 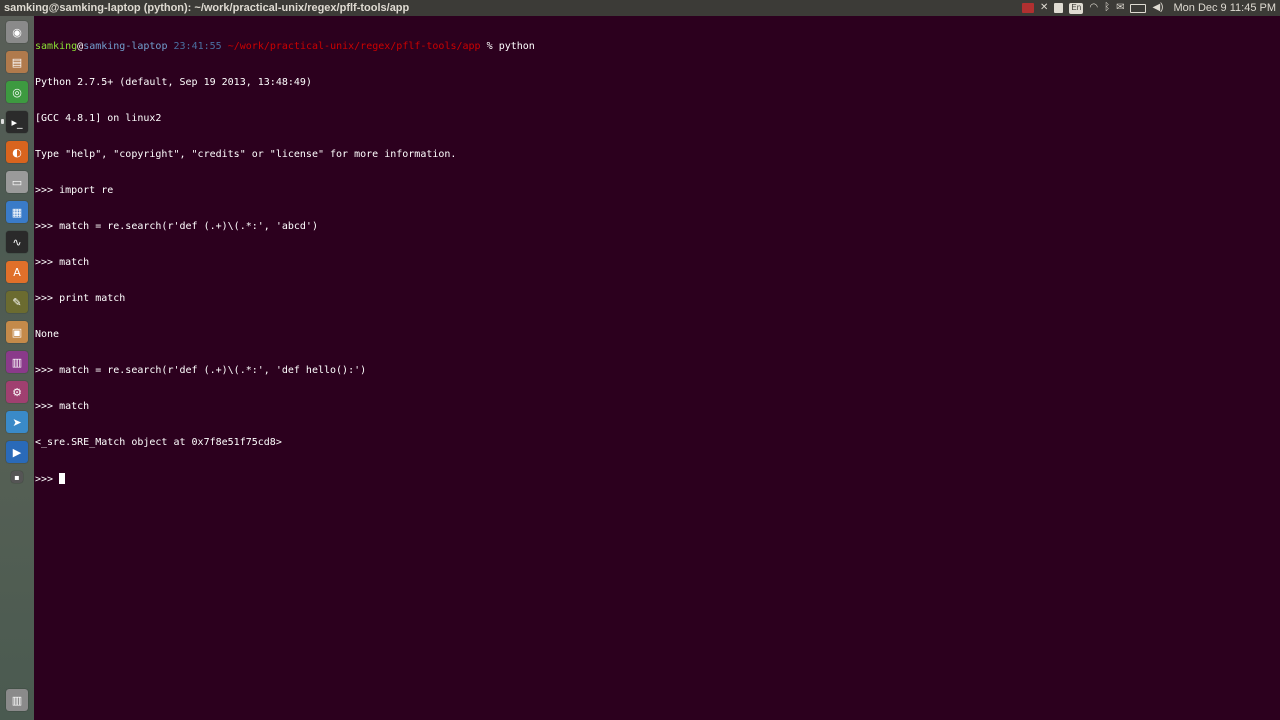 What do you see at coordinates (17, 182) in the screenshot?
I see `drive-icon: ▭` at bounding box center [17, 182].